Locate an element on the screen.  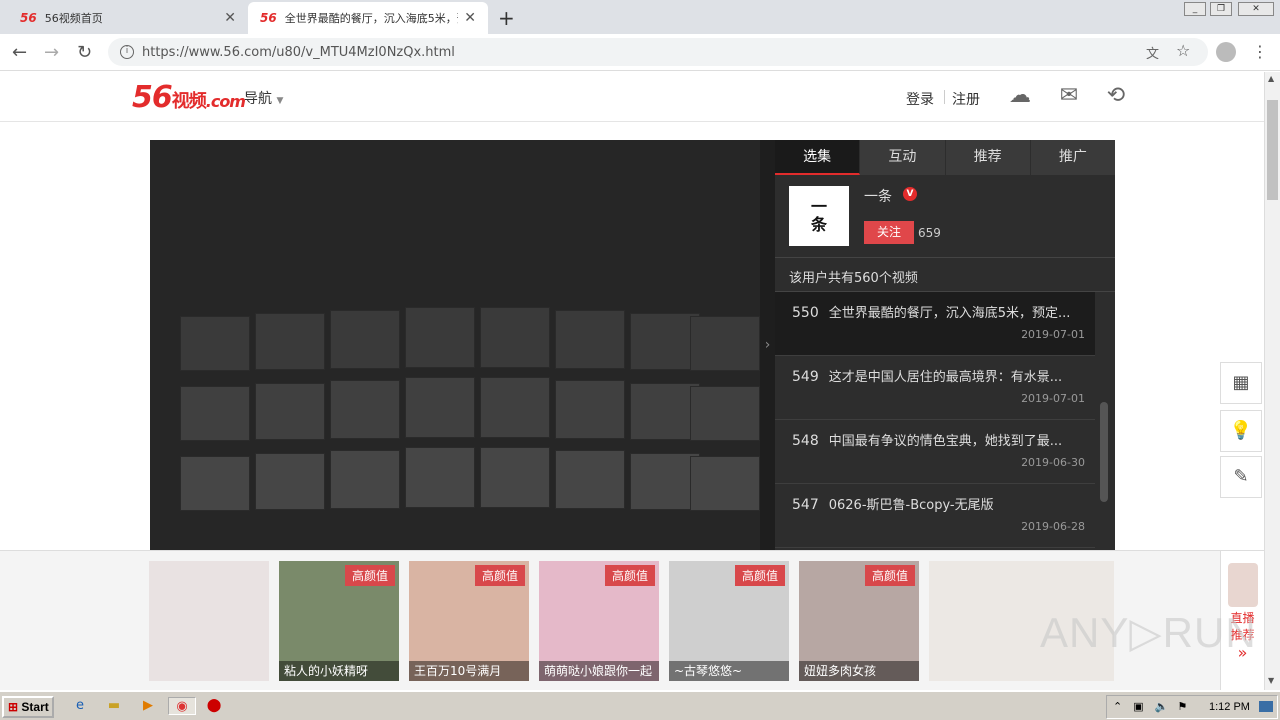
login-link: 登录 is located at coordinates (920, 99).